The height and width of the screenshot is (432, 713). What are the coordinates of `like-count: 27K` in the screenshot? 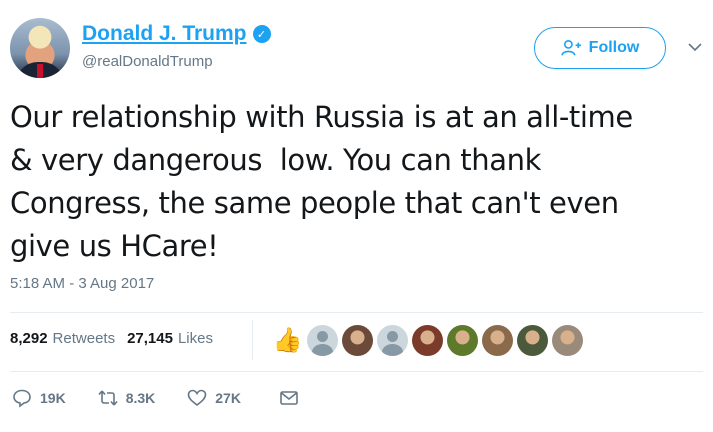 It's located at (228, 398).